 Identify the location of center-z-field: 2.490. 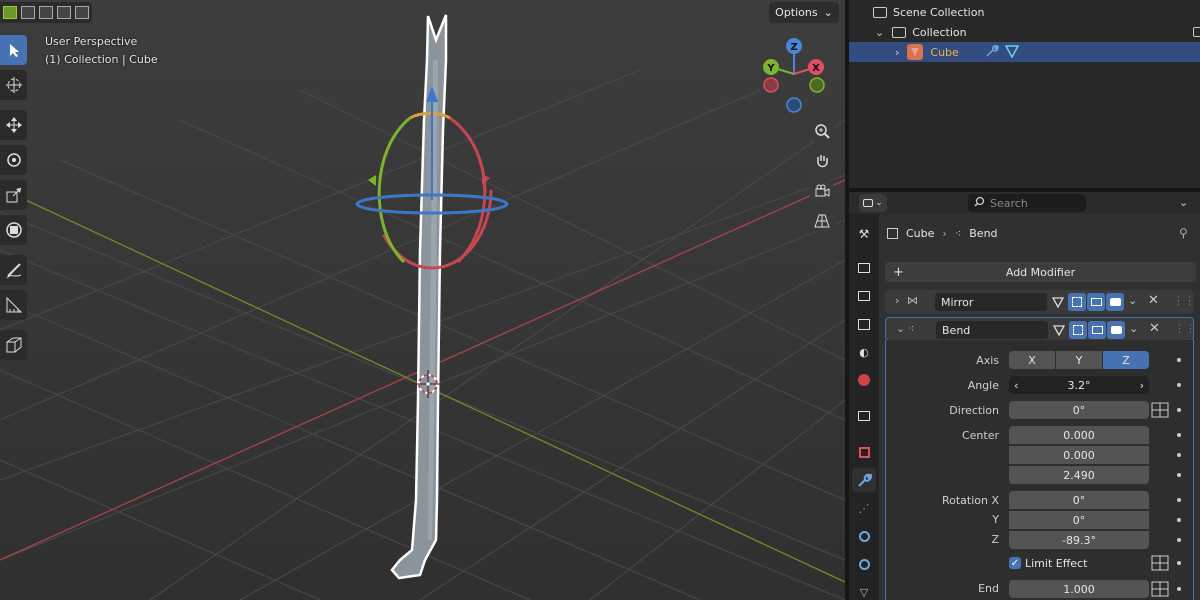
(1079, 475).